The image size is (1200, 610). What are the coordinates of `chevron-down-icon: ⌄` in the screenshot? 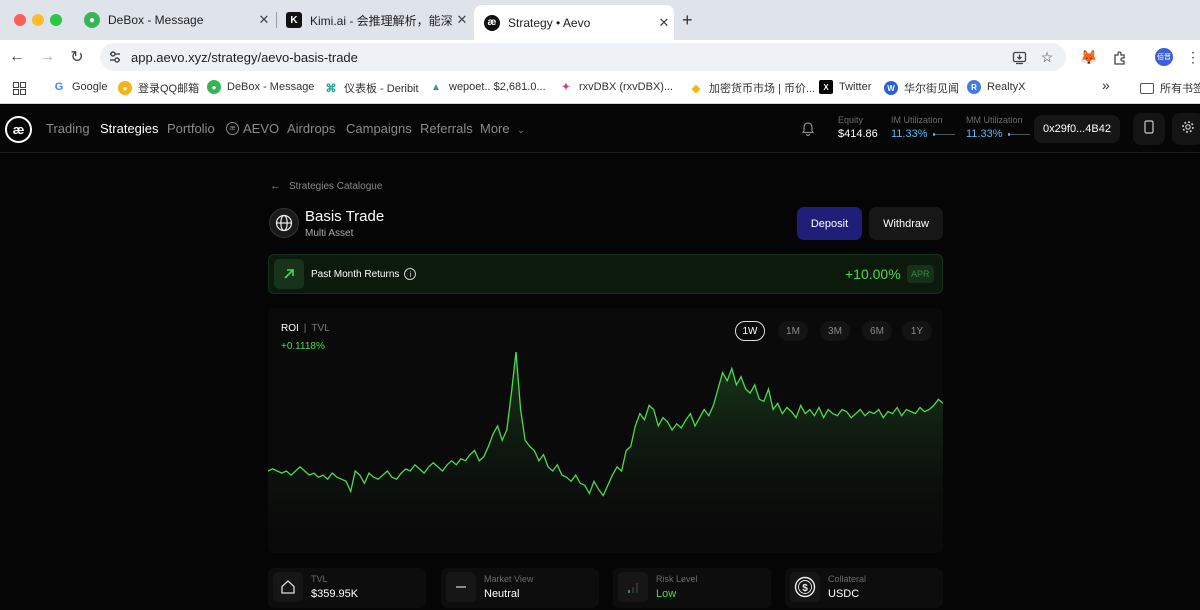 It's located at (521, 130).